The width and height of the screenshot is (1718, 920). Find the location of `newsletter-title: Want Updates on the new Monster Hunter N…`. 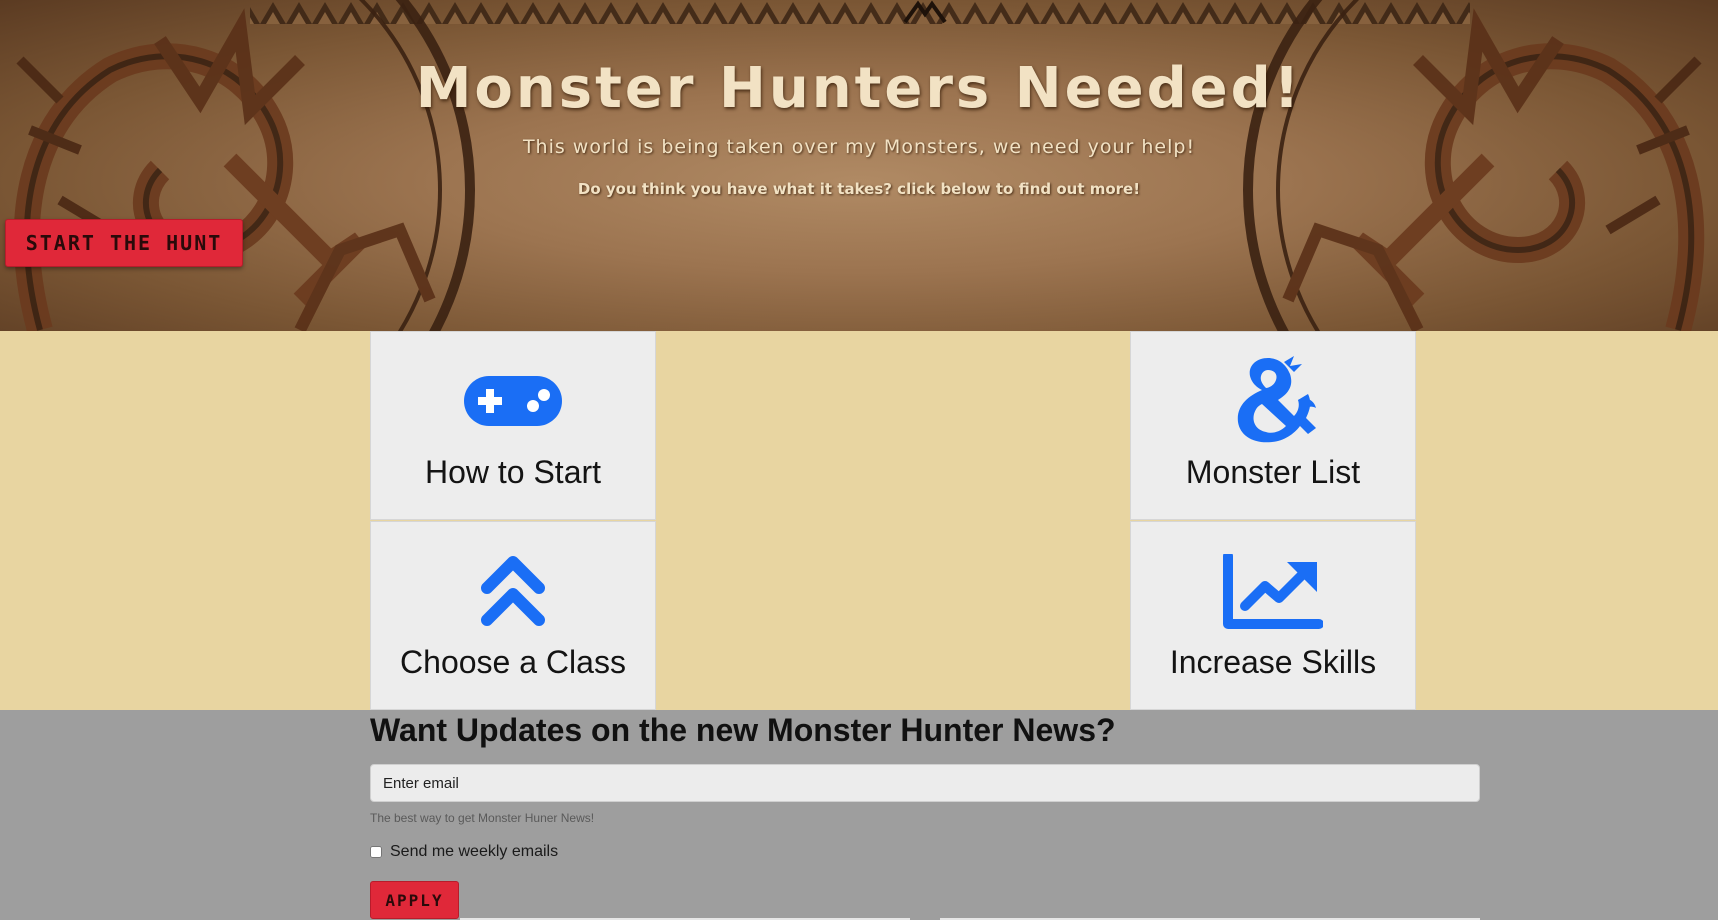

newsletter-title: Want Updates on the new Monster Hunter N… is located at coordinates (743, 730).